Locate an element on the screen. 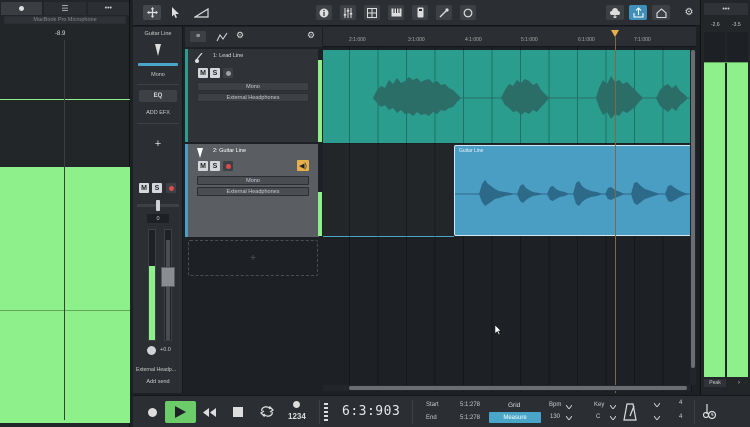 This screenshot has height=427, width=750. track-2-name: 2: Guitar Line is located at coordinates (230, 151).